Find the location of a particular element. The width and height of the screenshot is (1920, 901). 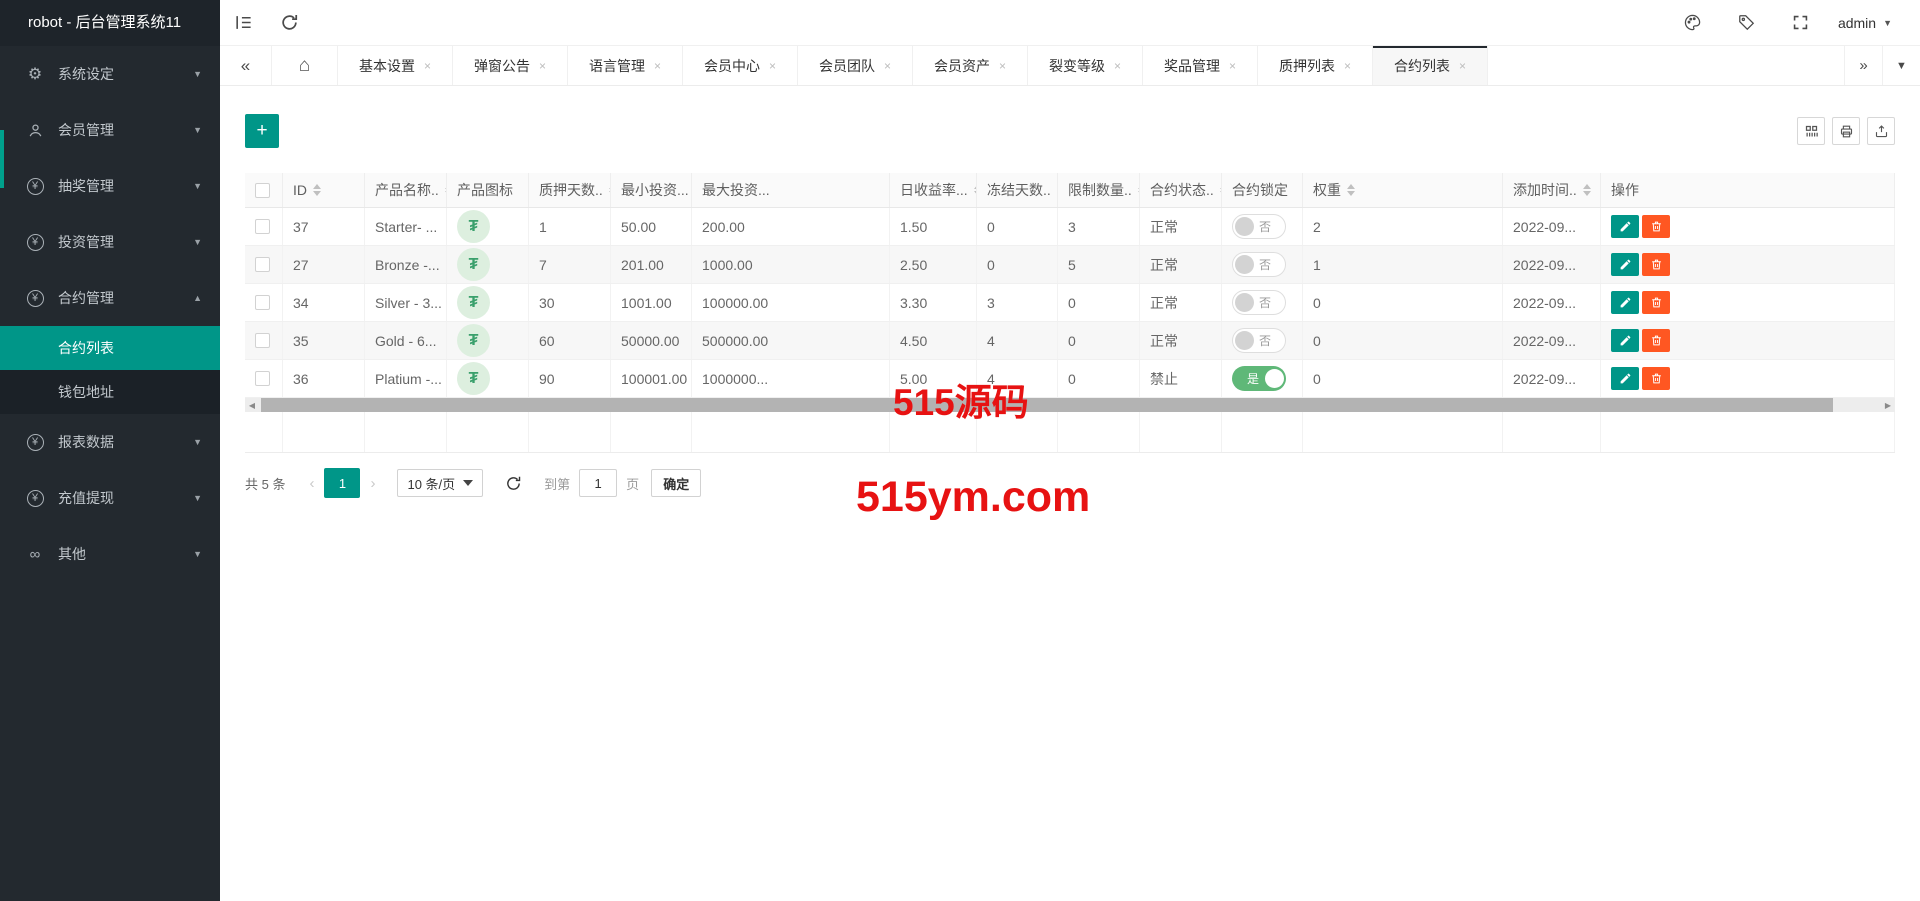

tab-5: 会员资产 × is located at coordinates (970, 65).